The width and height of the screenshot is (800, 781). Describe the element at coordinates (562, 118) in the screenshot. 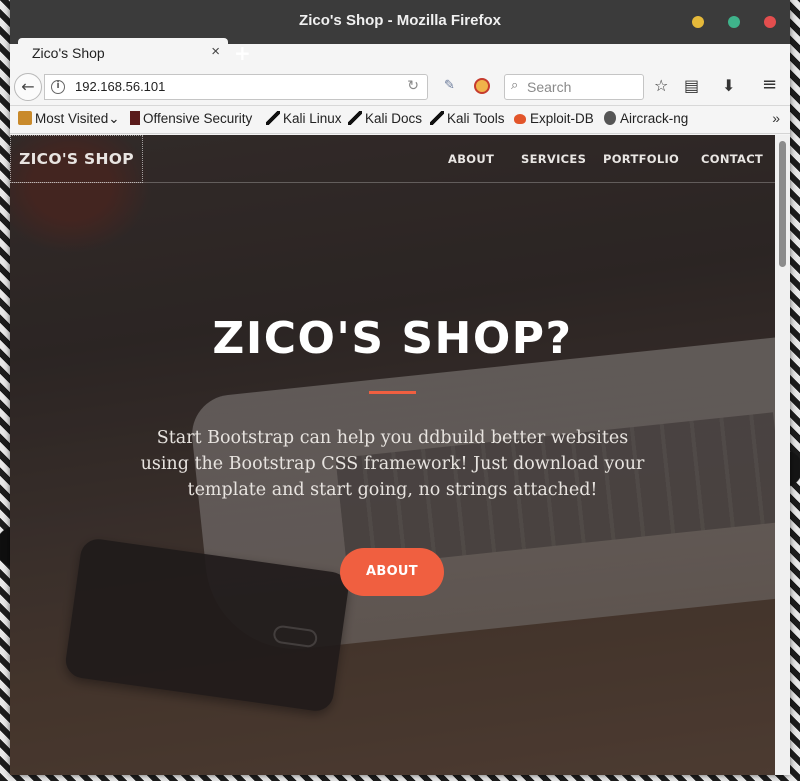

I see `bookmark-label: Exploit-DB` at that location.